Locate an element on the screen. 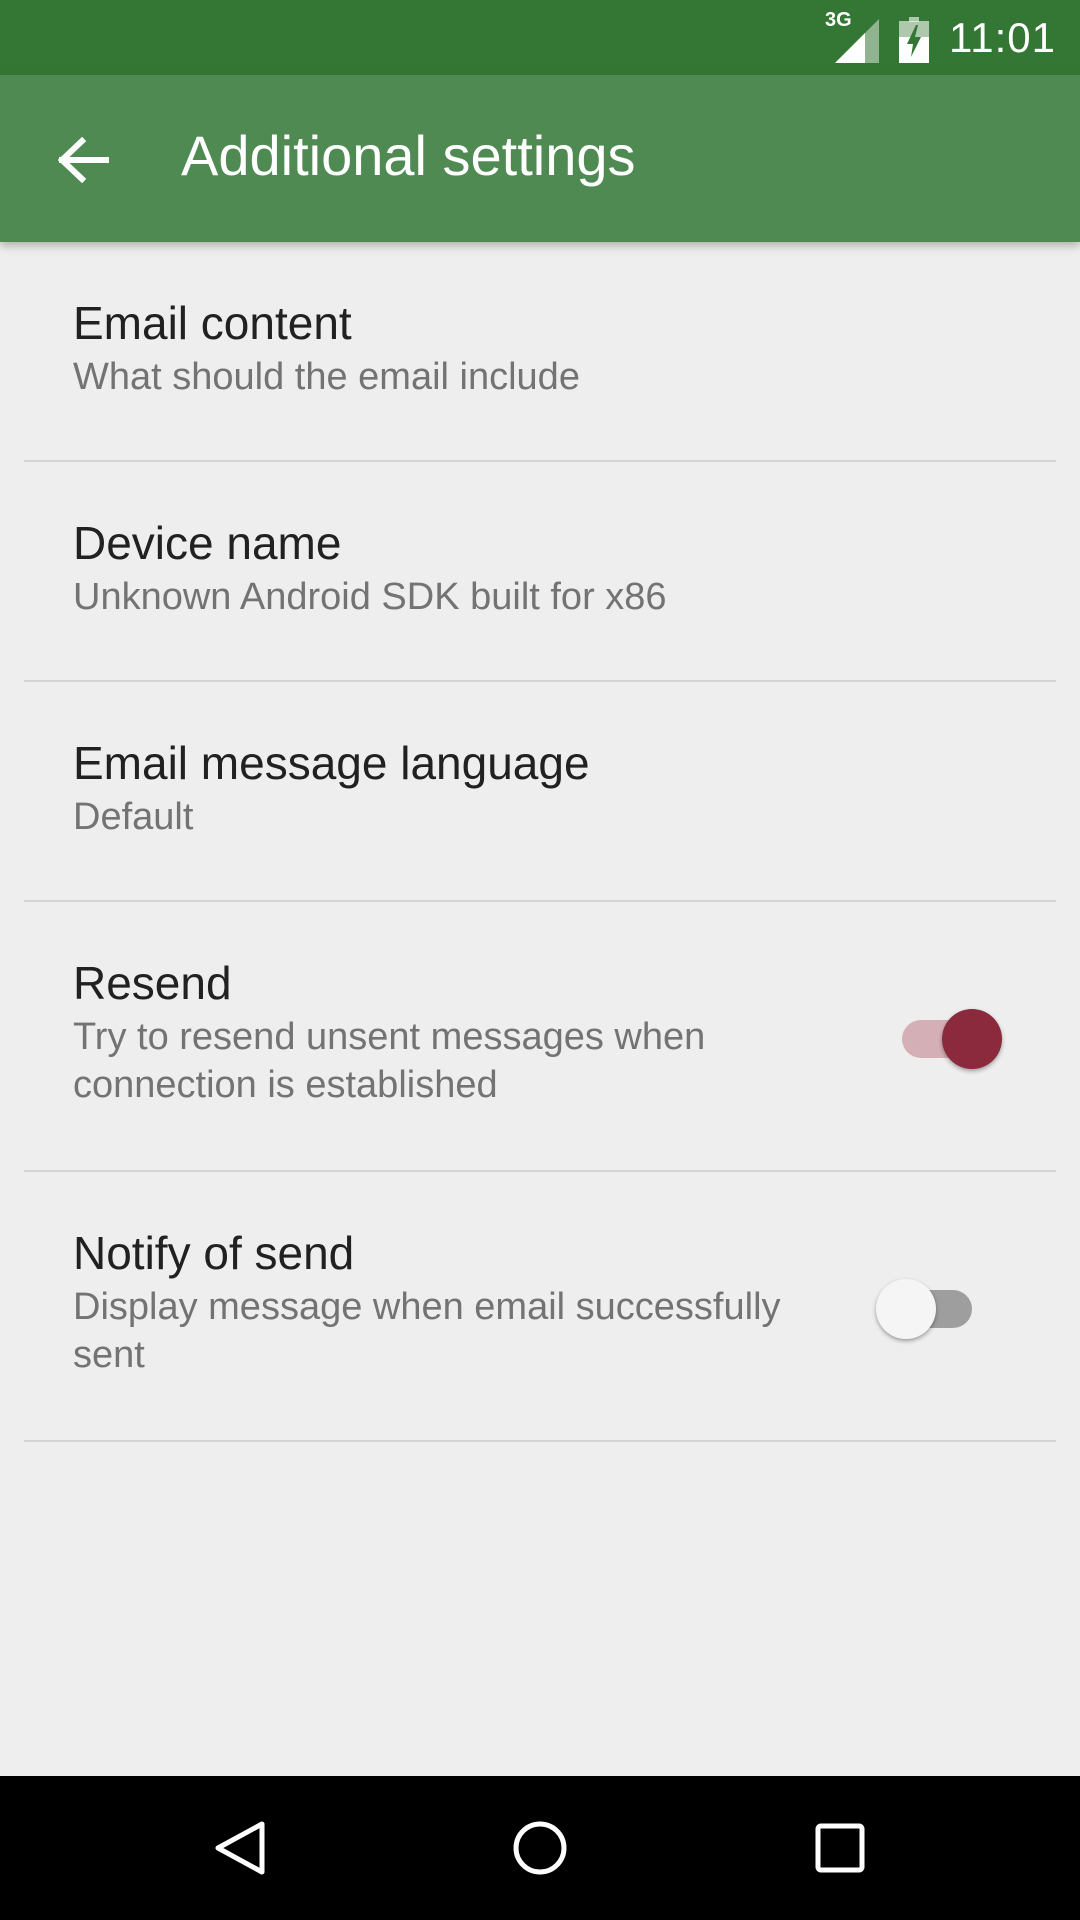  setting-title: Device name is located at coordinates (207, 543).